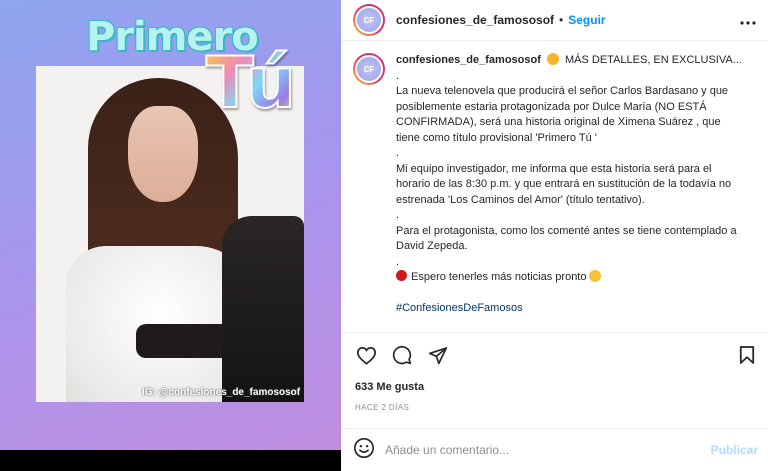  I want to click on smile-emoji-icon, so click(595, 276).